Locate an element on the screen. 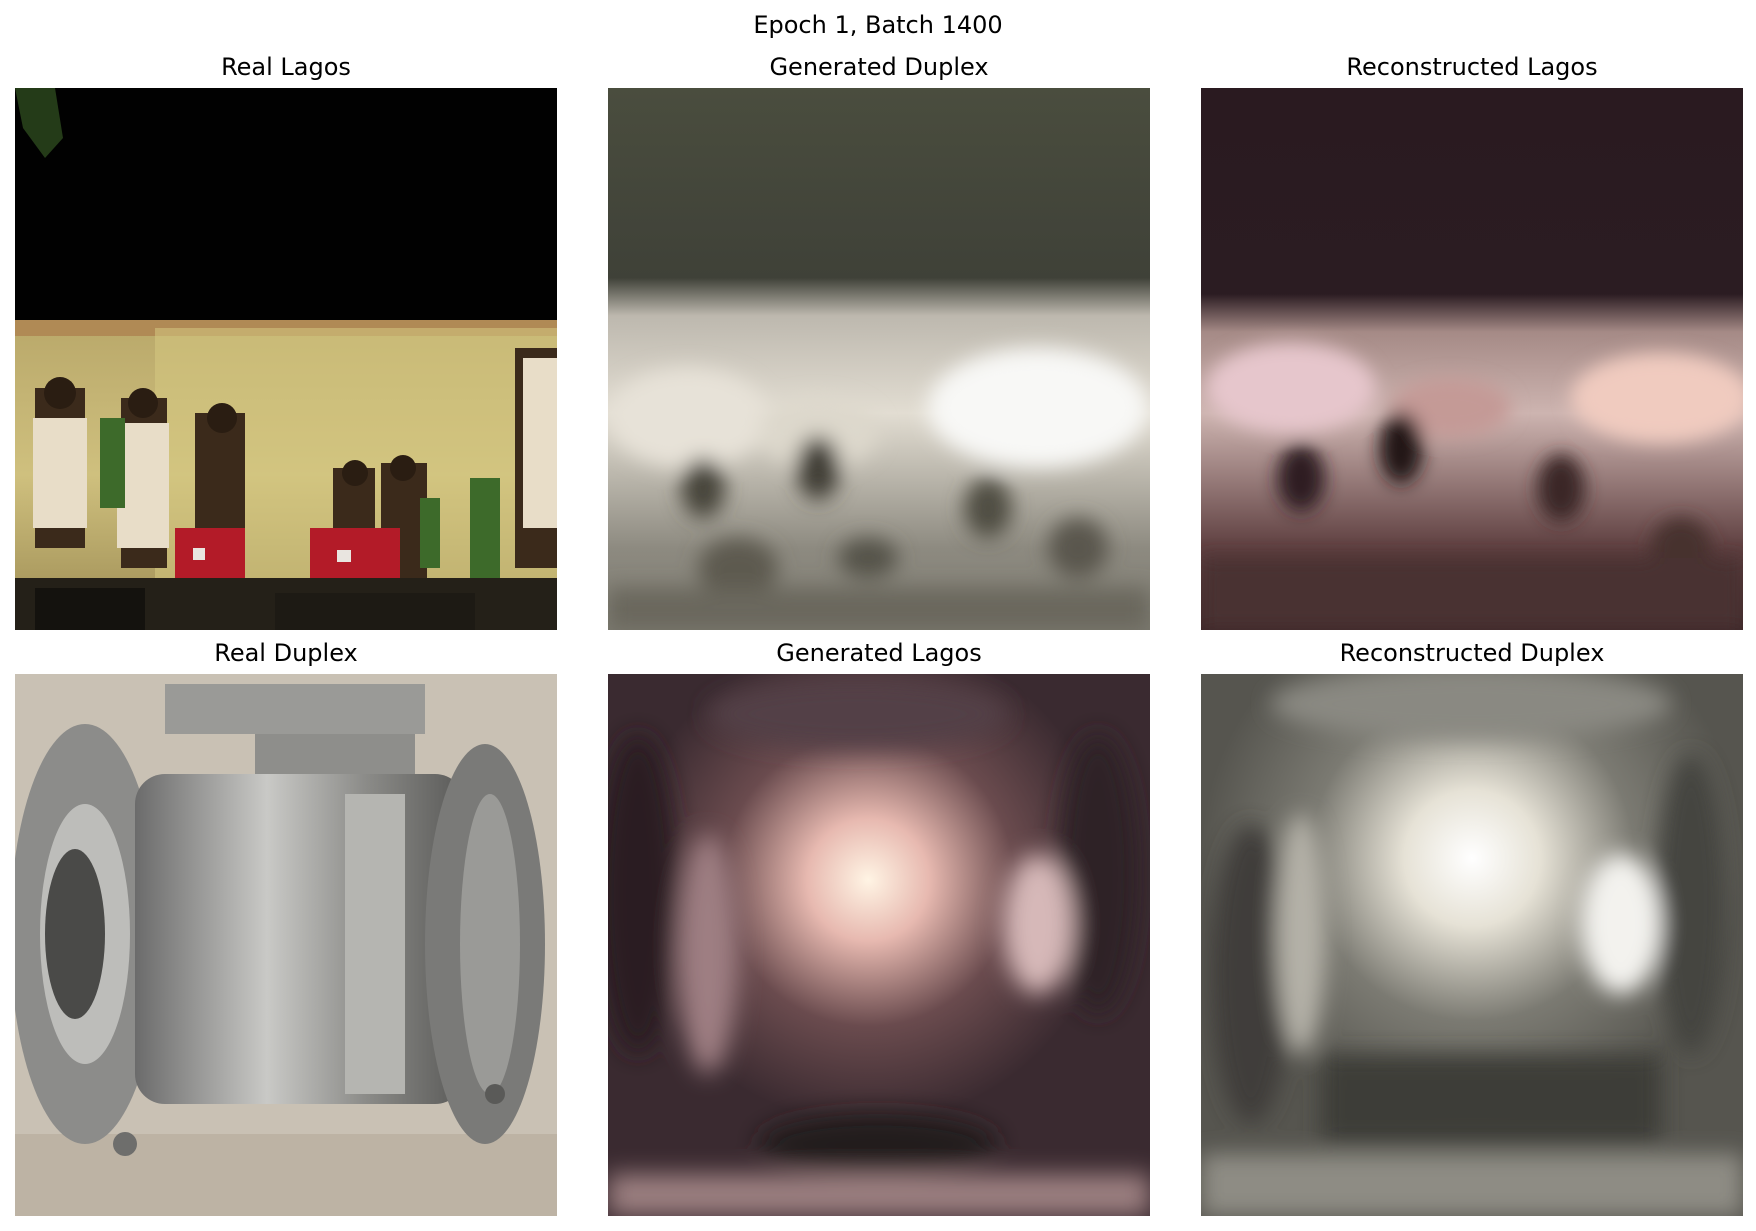 The image size is (1756, 1231). panel-title-real-lagos: Real Lagos is located at coordinates (286, 67).